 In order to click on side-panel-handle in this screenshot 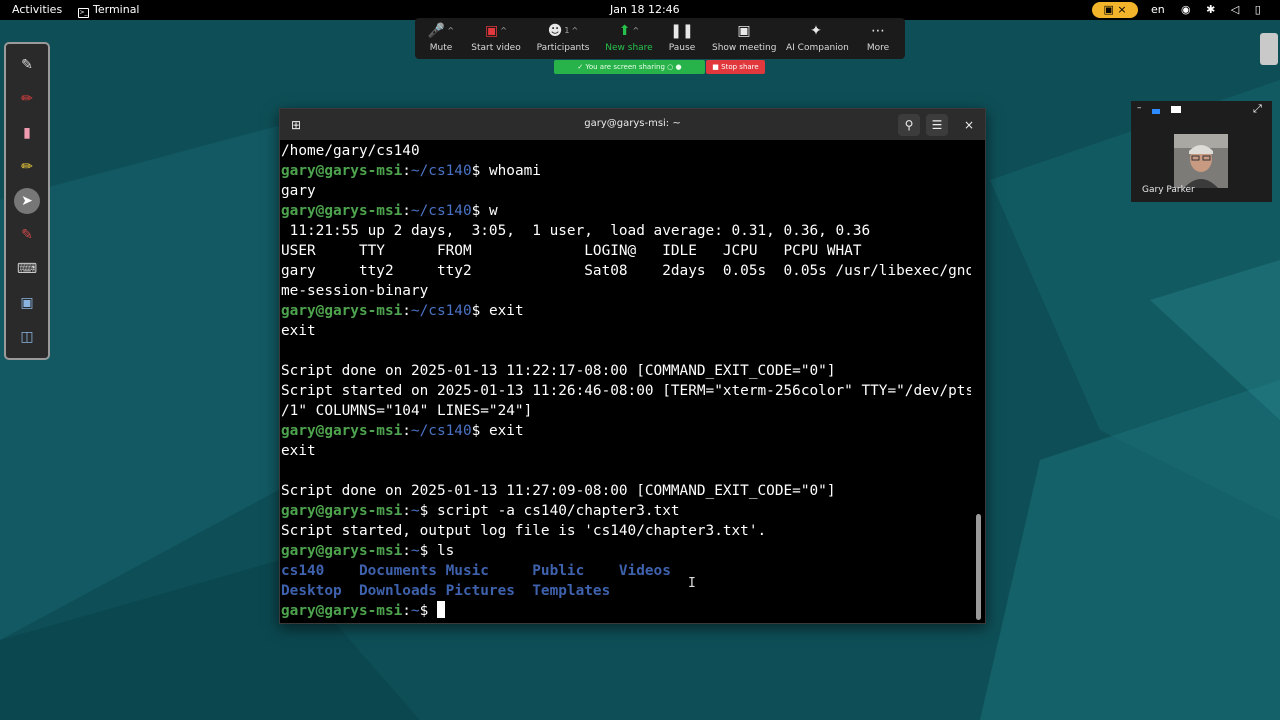, I will do `click(1269, 49)`.